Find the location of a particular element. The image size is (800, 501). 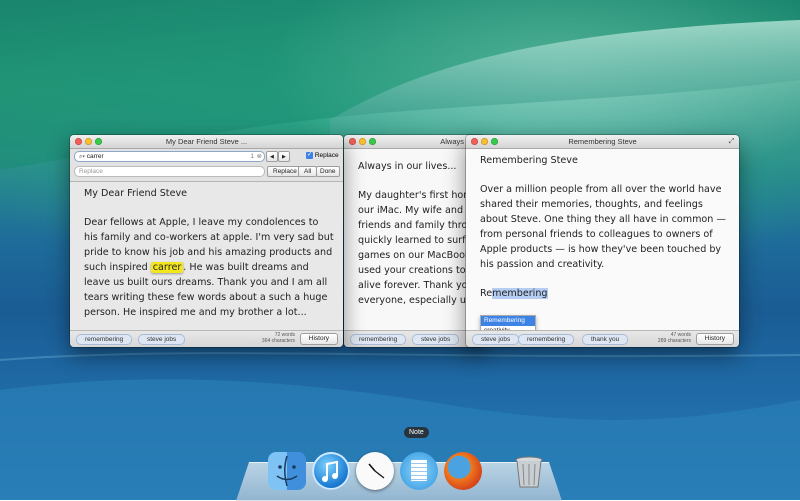

finder-icon is located at coordinates (287, 471).